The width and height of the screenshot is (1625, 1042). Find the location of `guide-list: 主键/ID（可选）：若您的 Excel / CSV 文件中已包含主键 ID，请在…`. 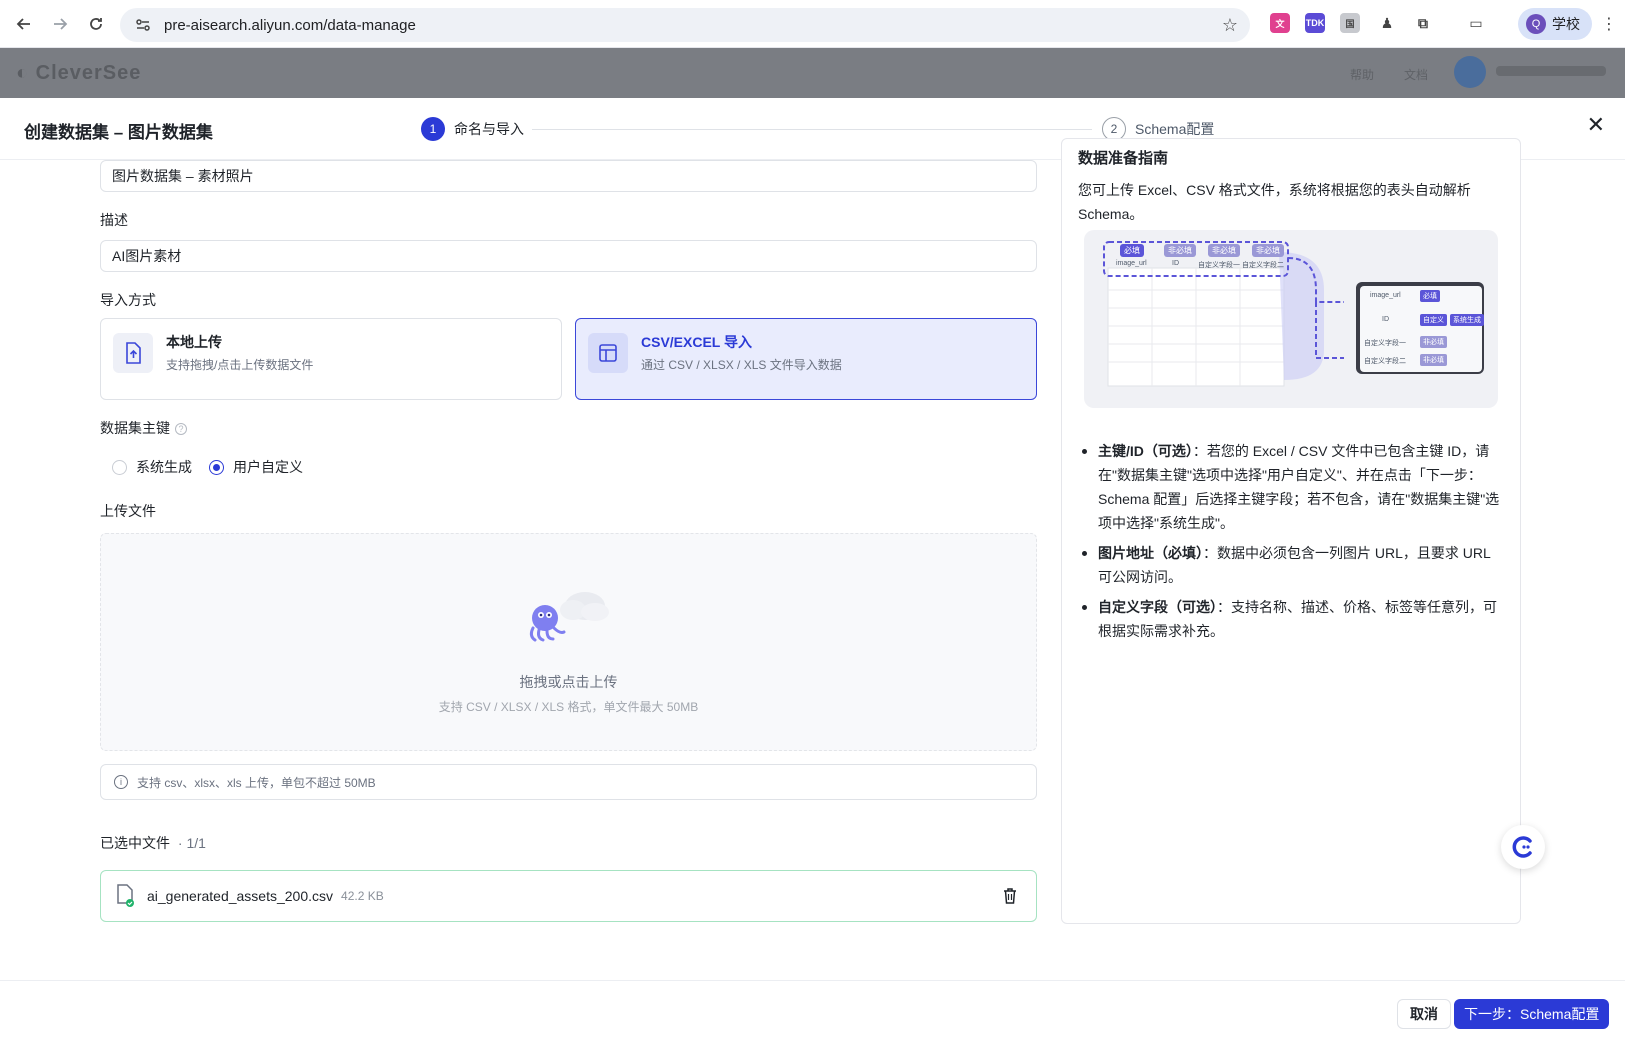

guide-list: 主键/ID（可选）：若您的 Excel / CSV 文件中已包含主键 ID，请在… is located at coordinates (1293, 544).